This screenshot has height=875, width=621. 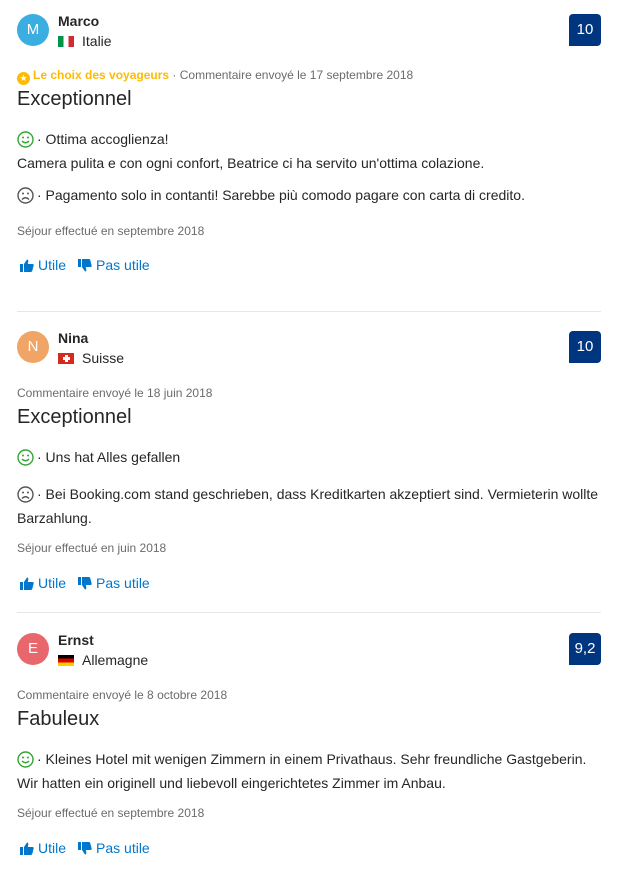 I want to click on reviewer-country: Suisse, so click(x=91, y=358).